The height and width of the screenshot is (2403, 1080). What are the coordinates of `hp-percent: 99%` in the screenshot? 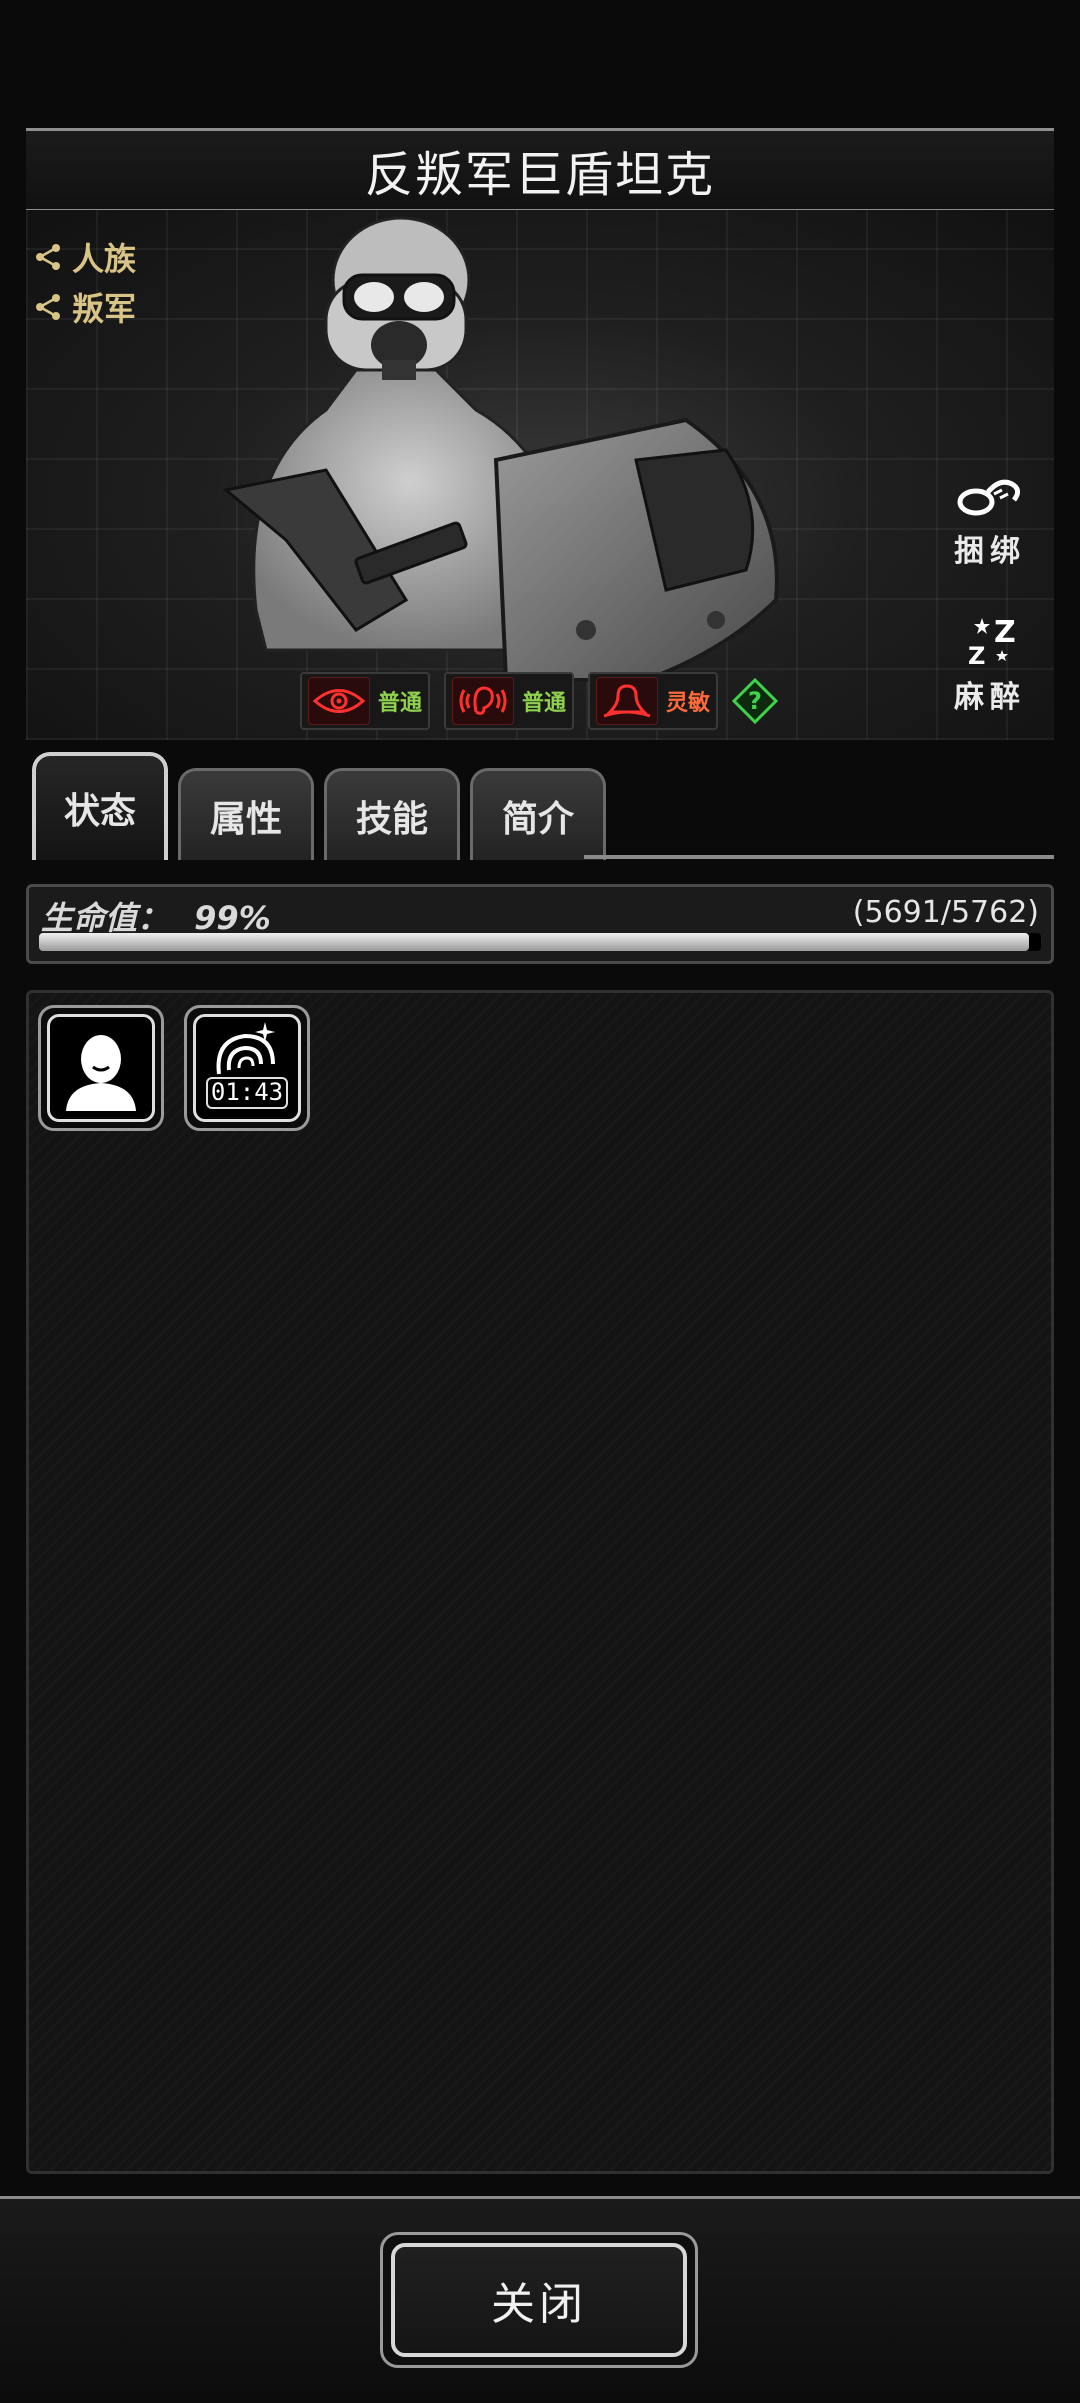 It's located at (232, 918).